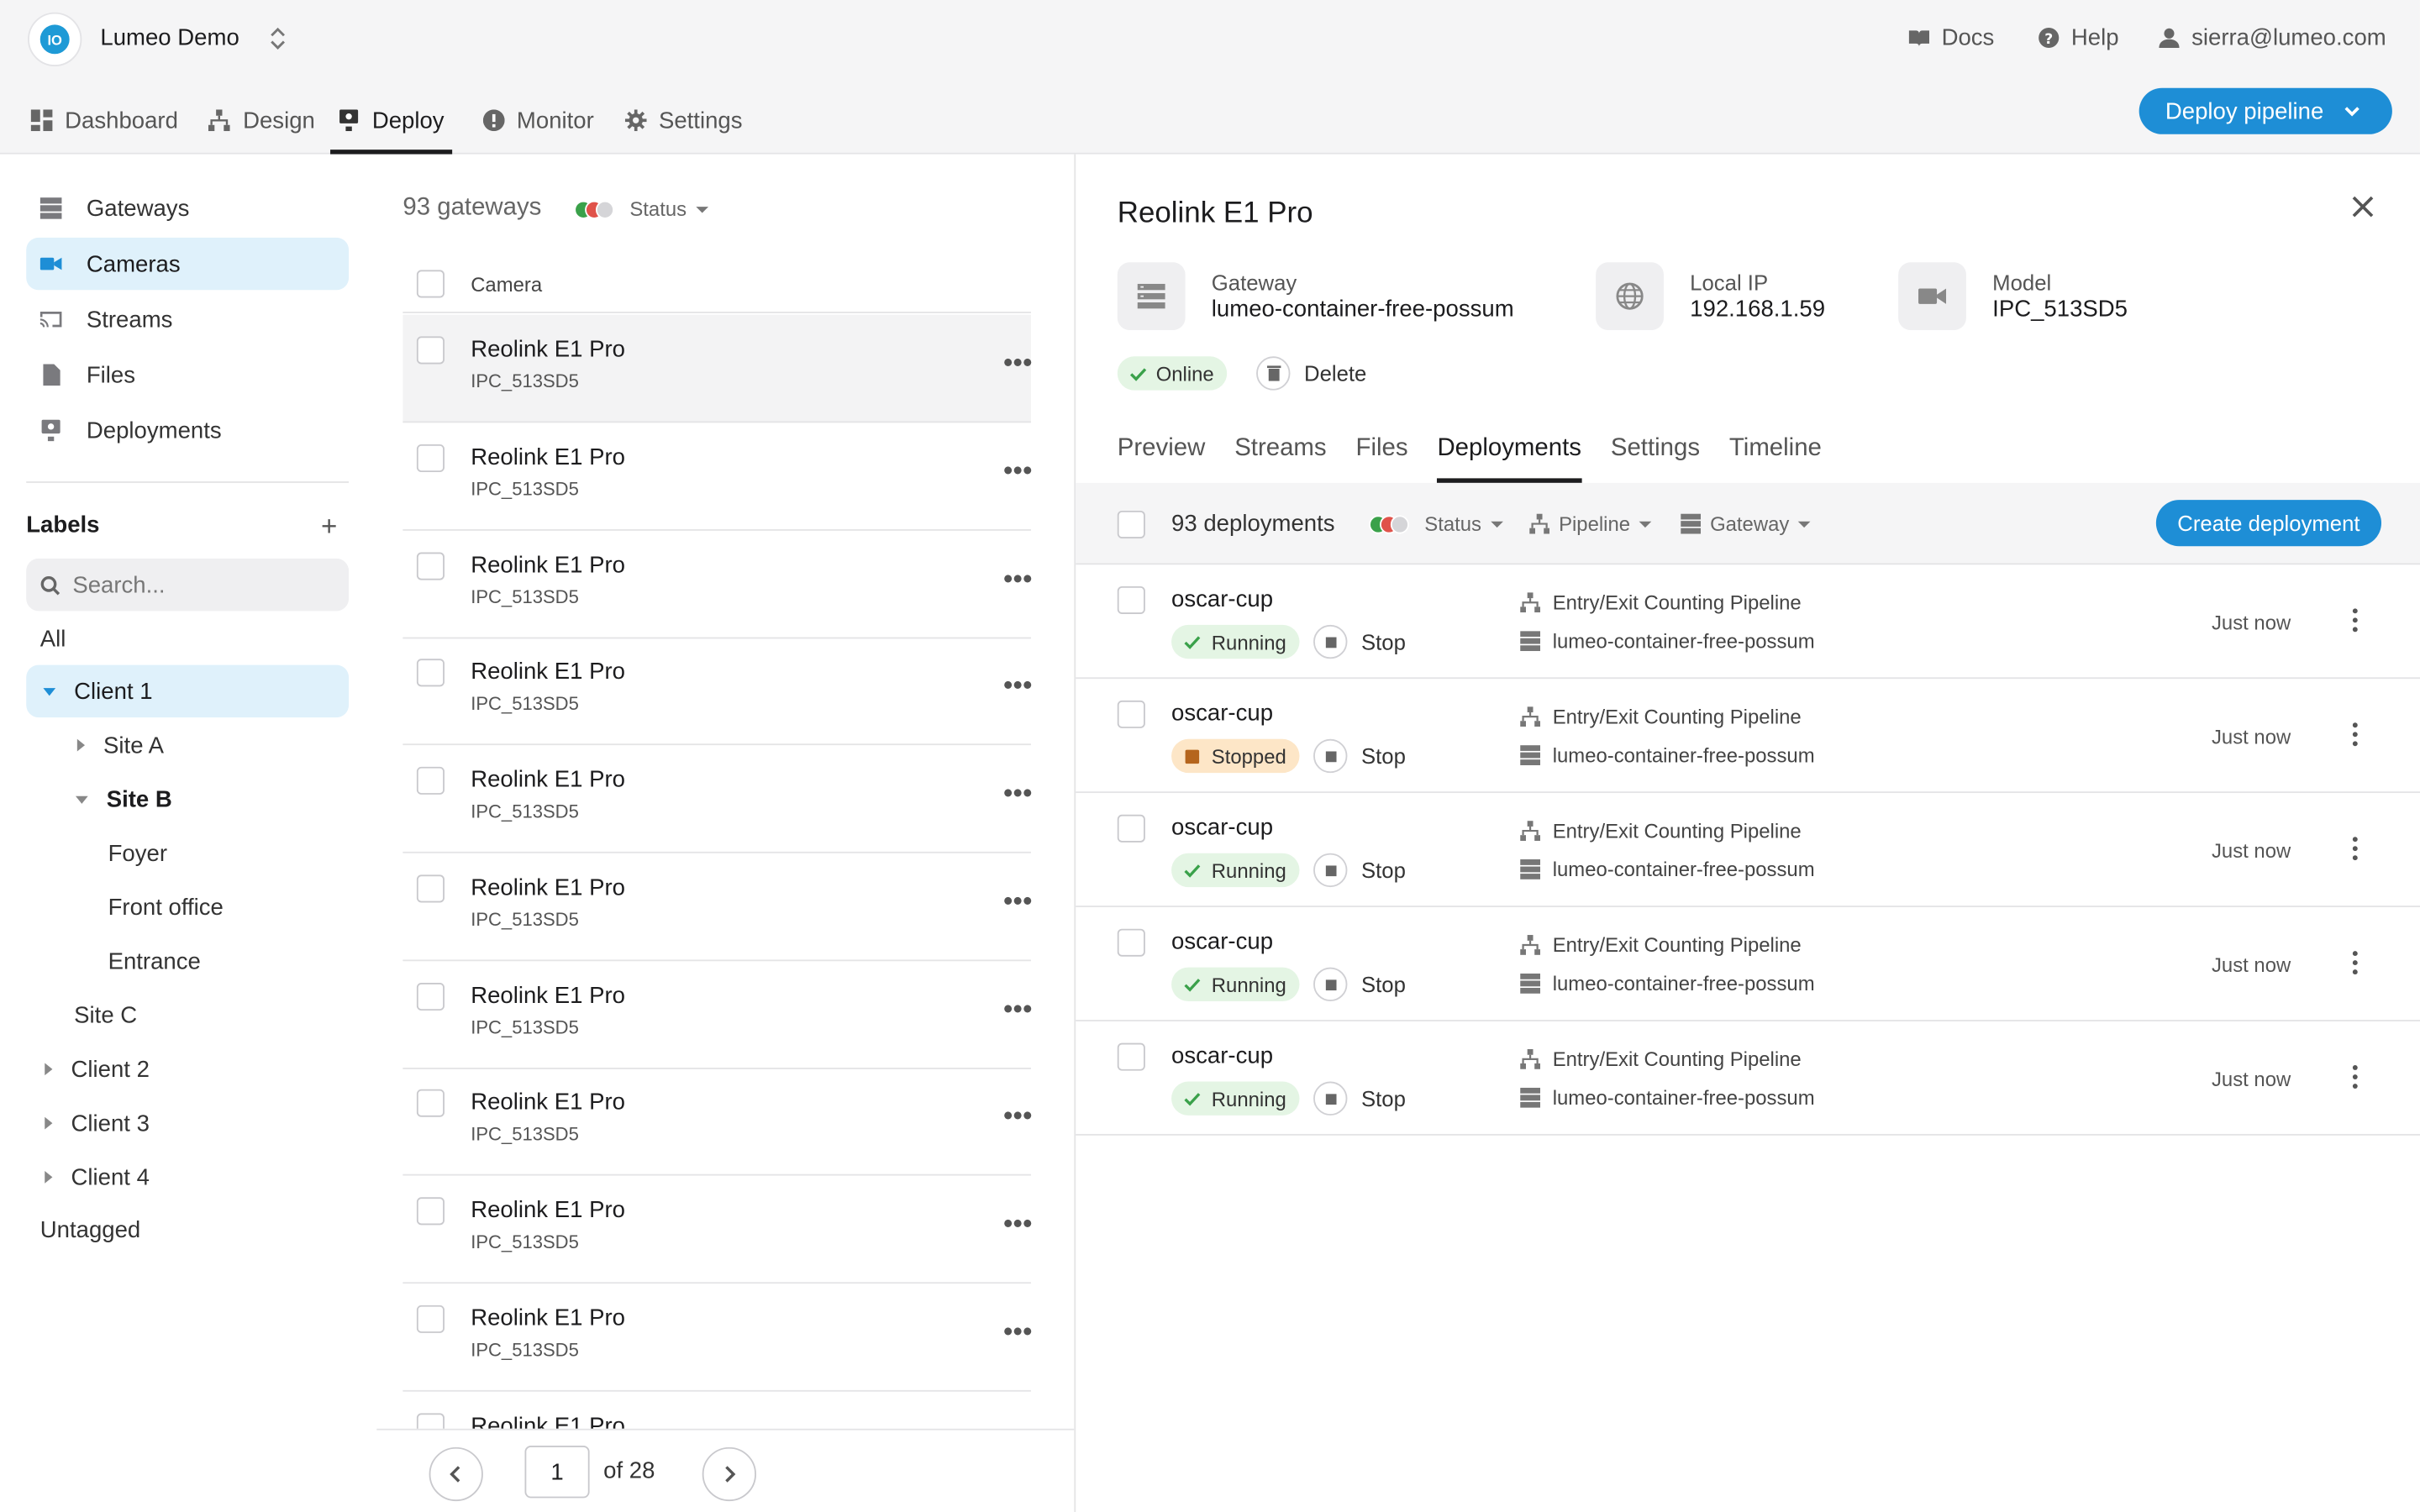  Describe the element at coordinates (120, 745) in the screenshot. I see `label-site-a: Site A` at that location.